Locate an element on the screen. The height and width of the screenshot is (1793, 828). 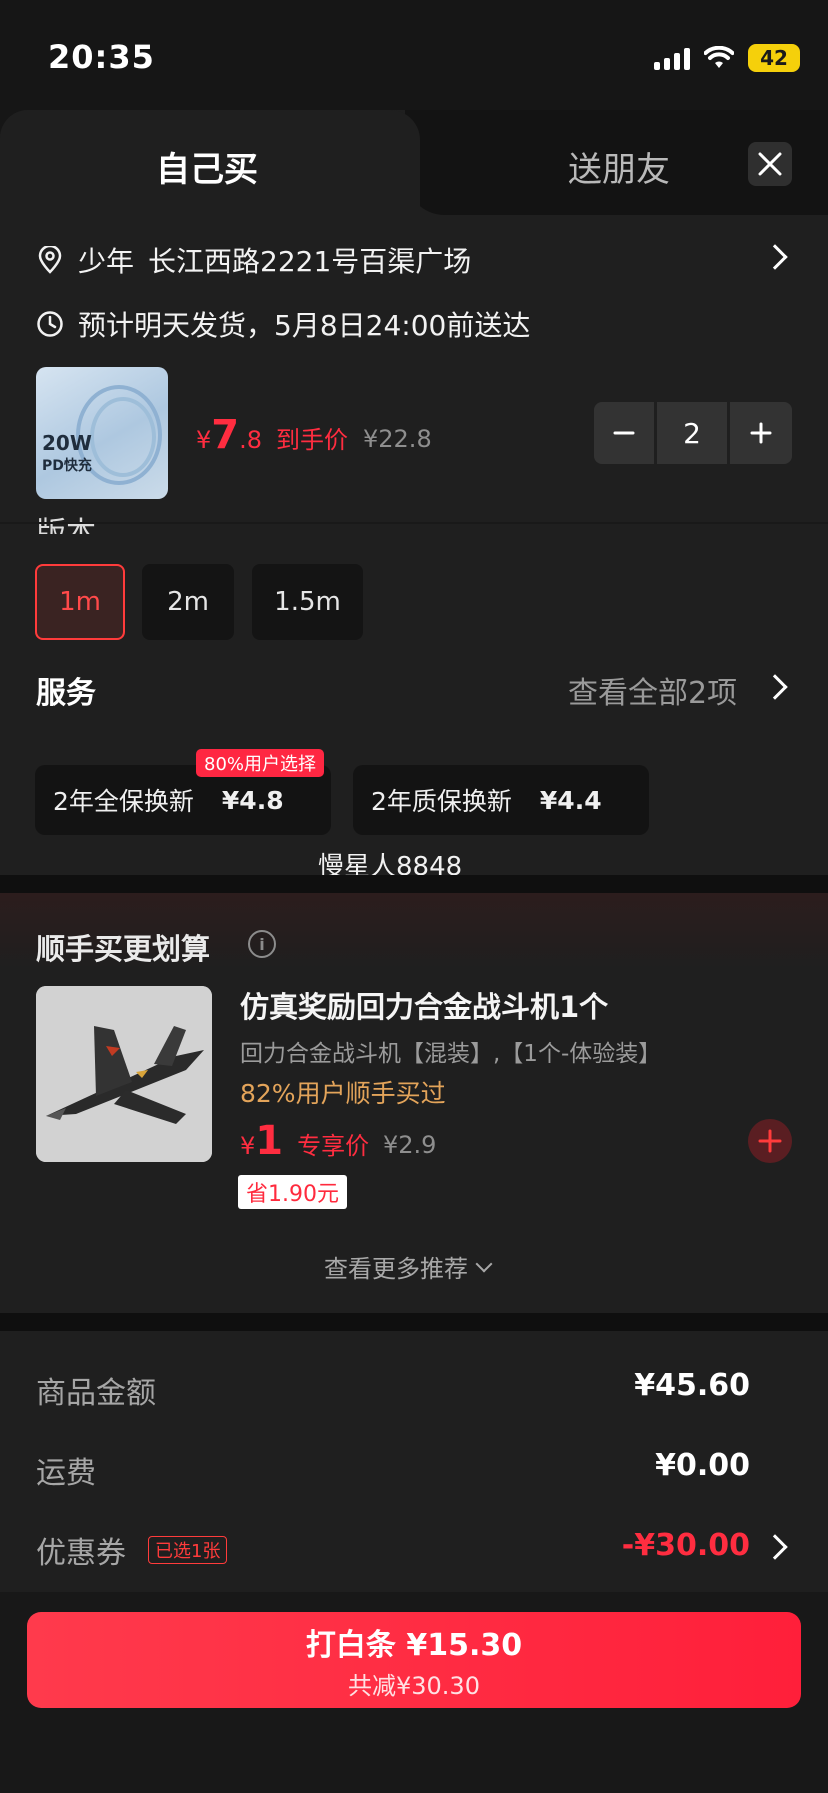
service-name: 2年全保换新 is located at coordinates (123, 801).